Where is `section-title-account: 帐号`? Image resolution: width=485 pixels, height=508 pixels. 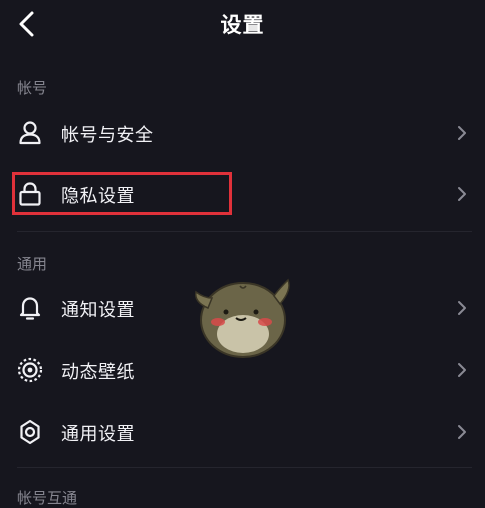
section-title-account: 帐号 is located at coordinates (32, 88).